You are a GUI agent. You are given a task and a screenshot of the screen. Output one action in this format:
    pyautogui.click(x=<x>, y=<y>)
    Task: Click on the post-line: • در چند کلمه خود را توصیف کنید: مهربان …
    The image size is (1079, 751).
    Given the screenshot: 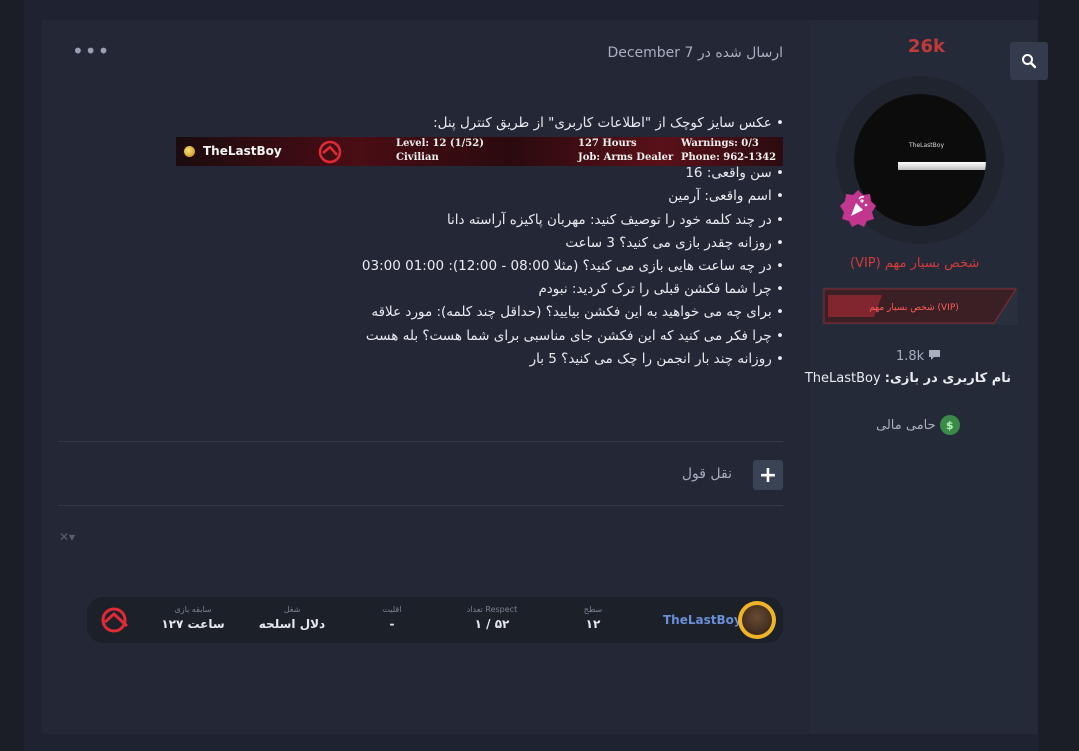 What is the action you would take?
    pyautogui.click(x=615, y=219)
    